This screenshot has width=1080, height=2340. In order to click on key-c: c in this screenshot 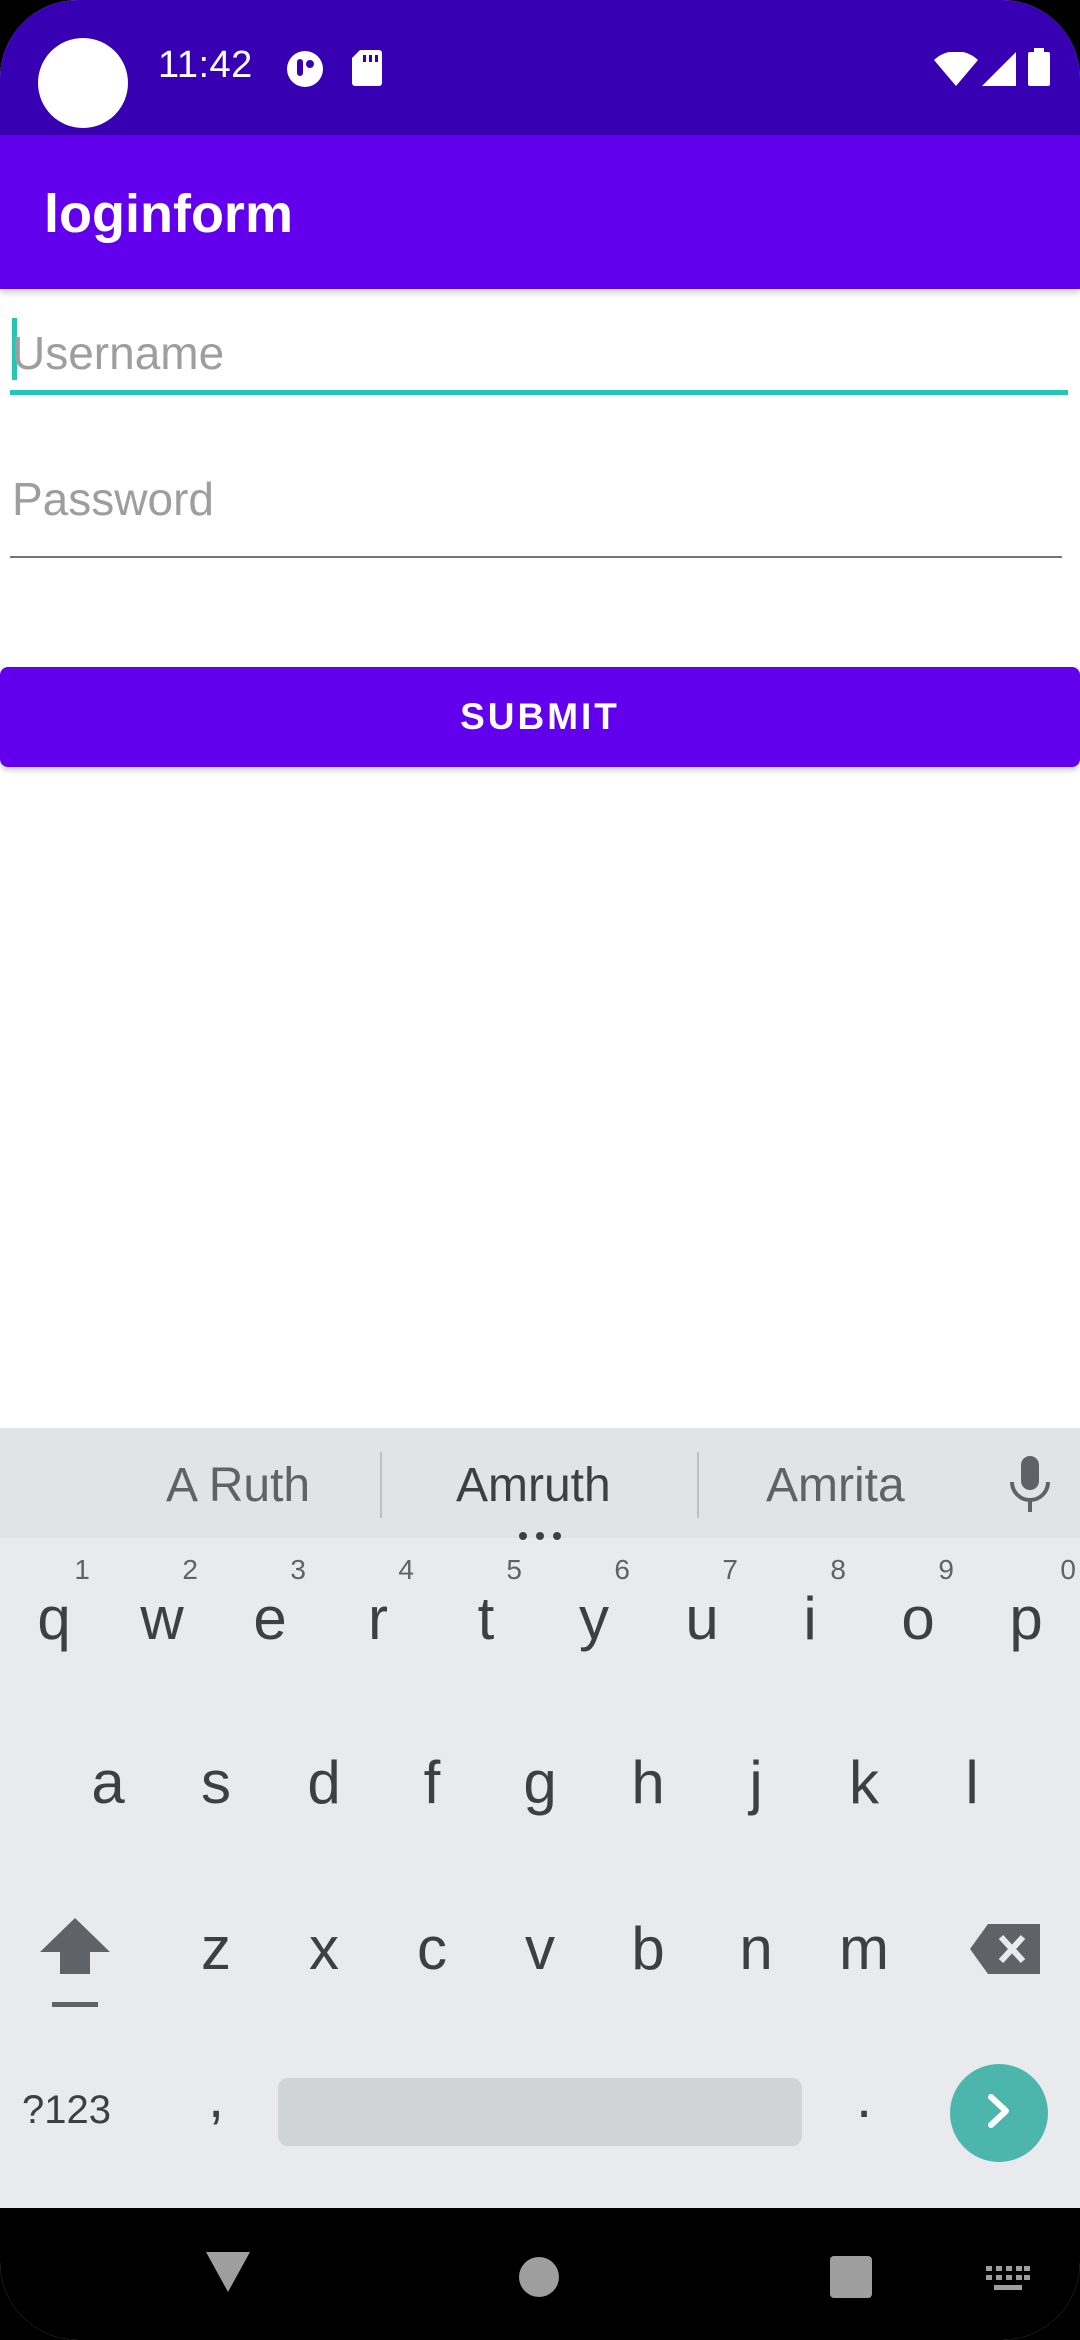, I will do `click(432, 1941)`.